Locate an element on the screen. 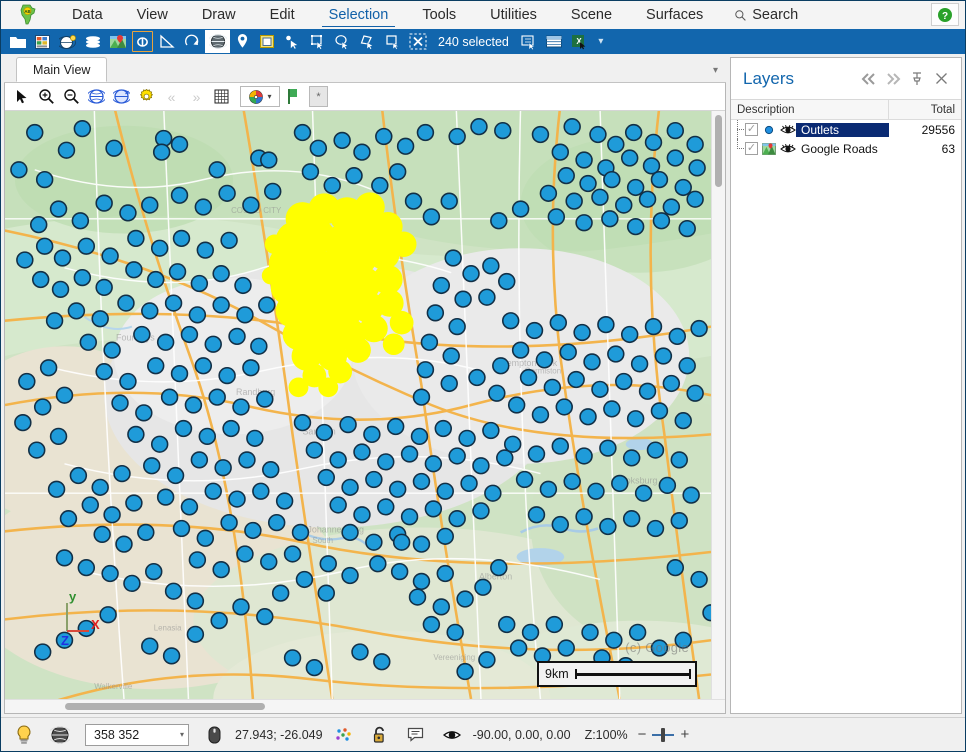 The height and width of the screenshot is (752, 966). zoom-out-button is located at coordinates (71, 97).